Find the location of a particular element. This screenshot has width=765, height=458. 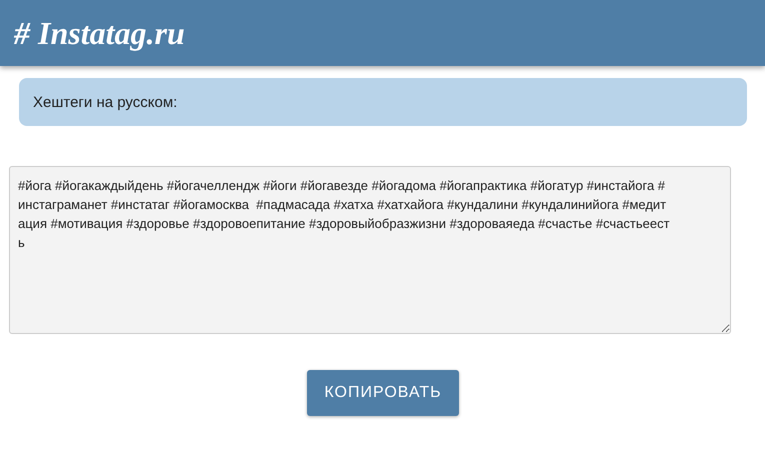

copy-button: КОПИРОВАТЬ is located at coordinates (383, 393).